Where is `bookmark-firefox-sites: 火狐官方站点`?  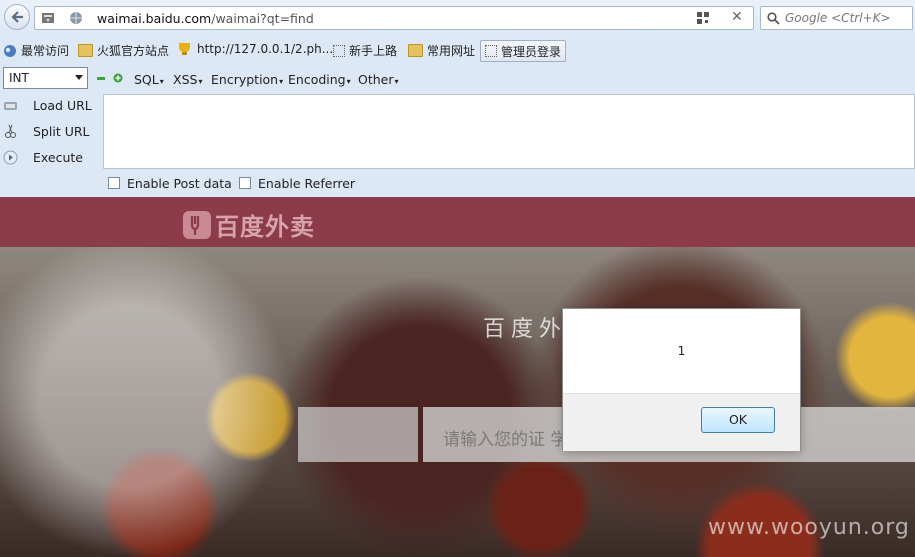 bookmark-firefox-sites: 火狐官方站点 is located at coordinates (123, 50).